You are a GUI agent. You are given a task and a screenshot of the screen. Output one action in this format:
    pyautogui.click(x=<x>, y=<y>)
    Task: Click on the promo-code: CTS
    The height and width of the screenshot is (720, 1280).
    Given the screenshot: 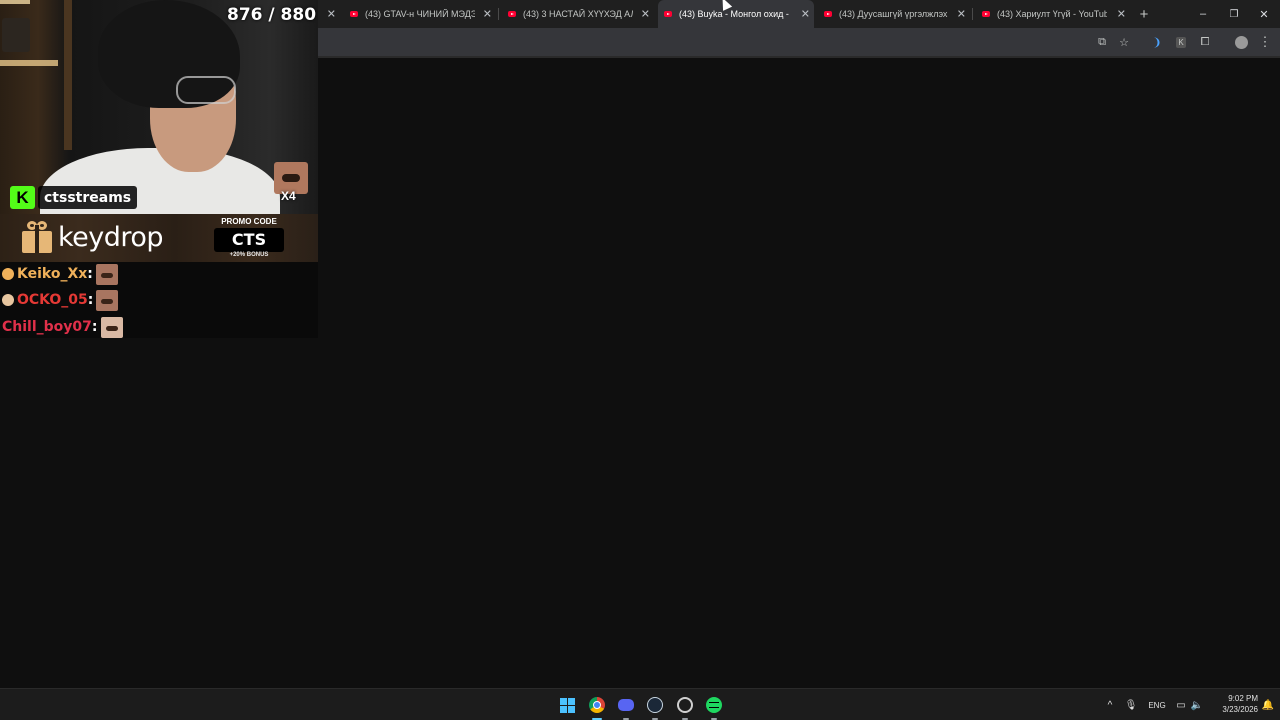 What is the action you would take?
    pyautogui.click(x=249, y=240)
    